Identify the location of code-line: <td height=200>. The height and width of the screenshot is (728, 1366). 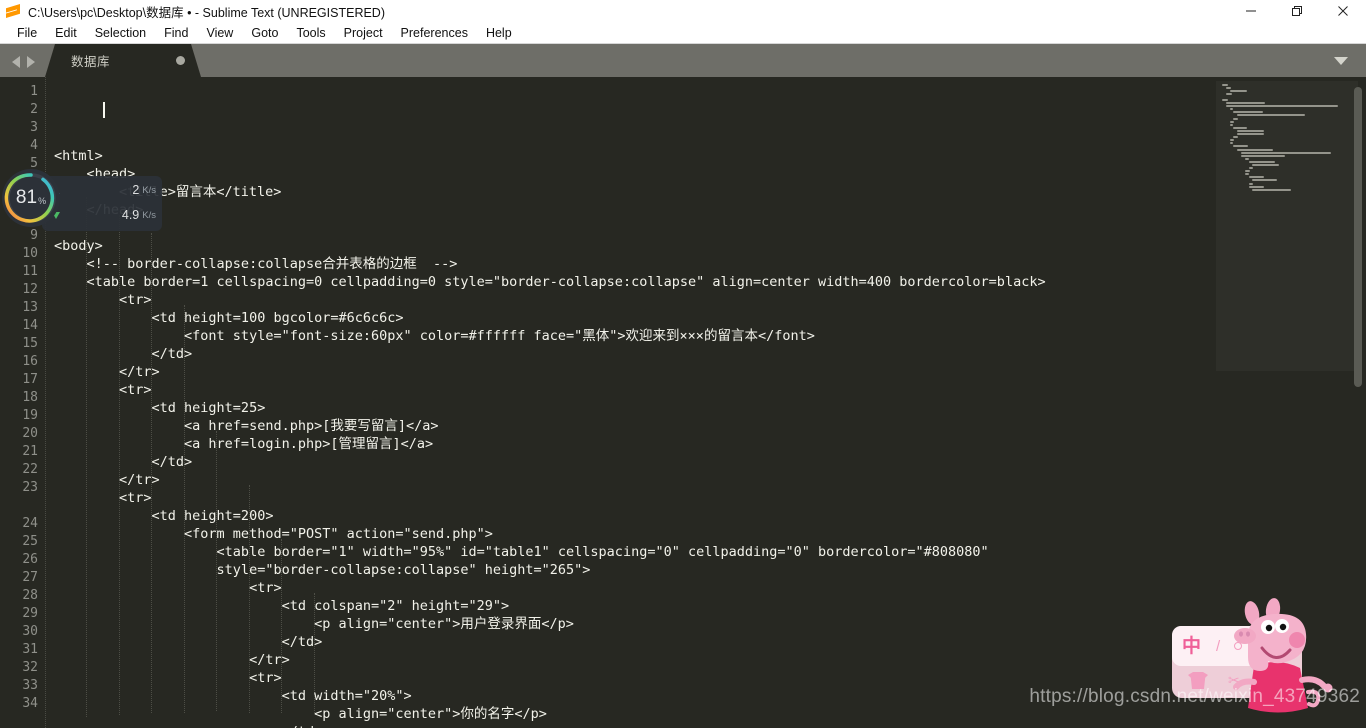
(631, 516).